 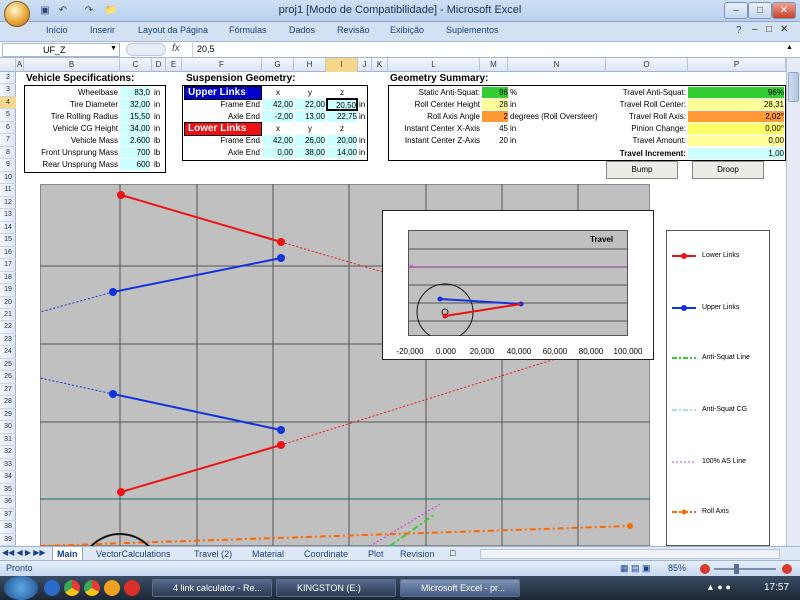 What do you see at coordinates (769, 29) in the screenshot?
I see `ribbon-restore-icon: □` at bounding box center [769, 29].